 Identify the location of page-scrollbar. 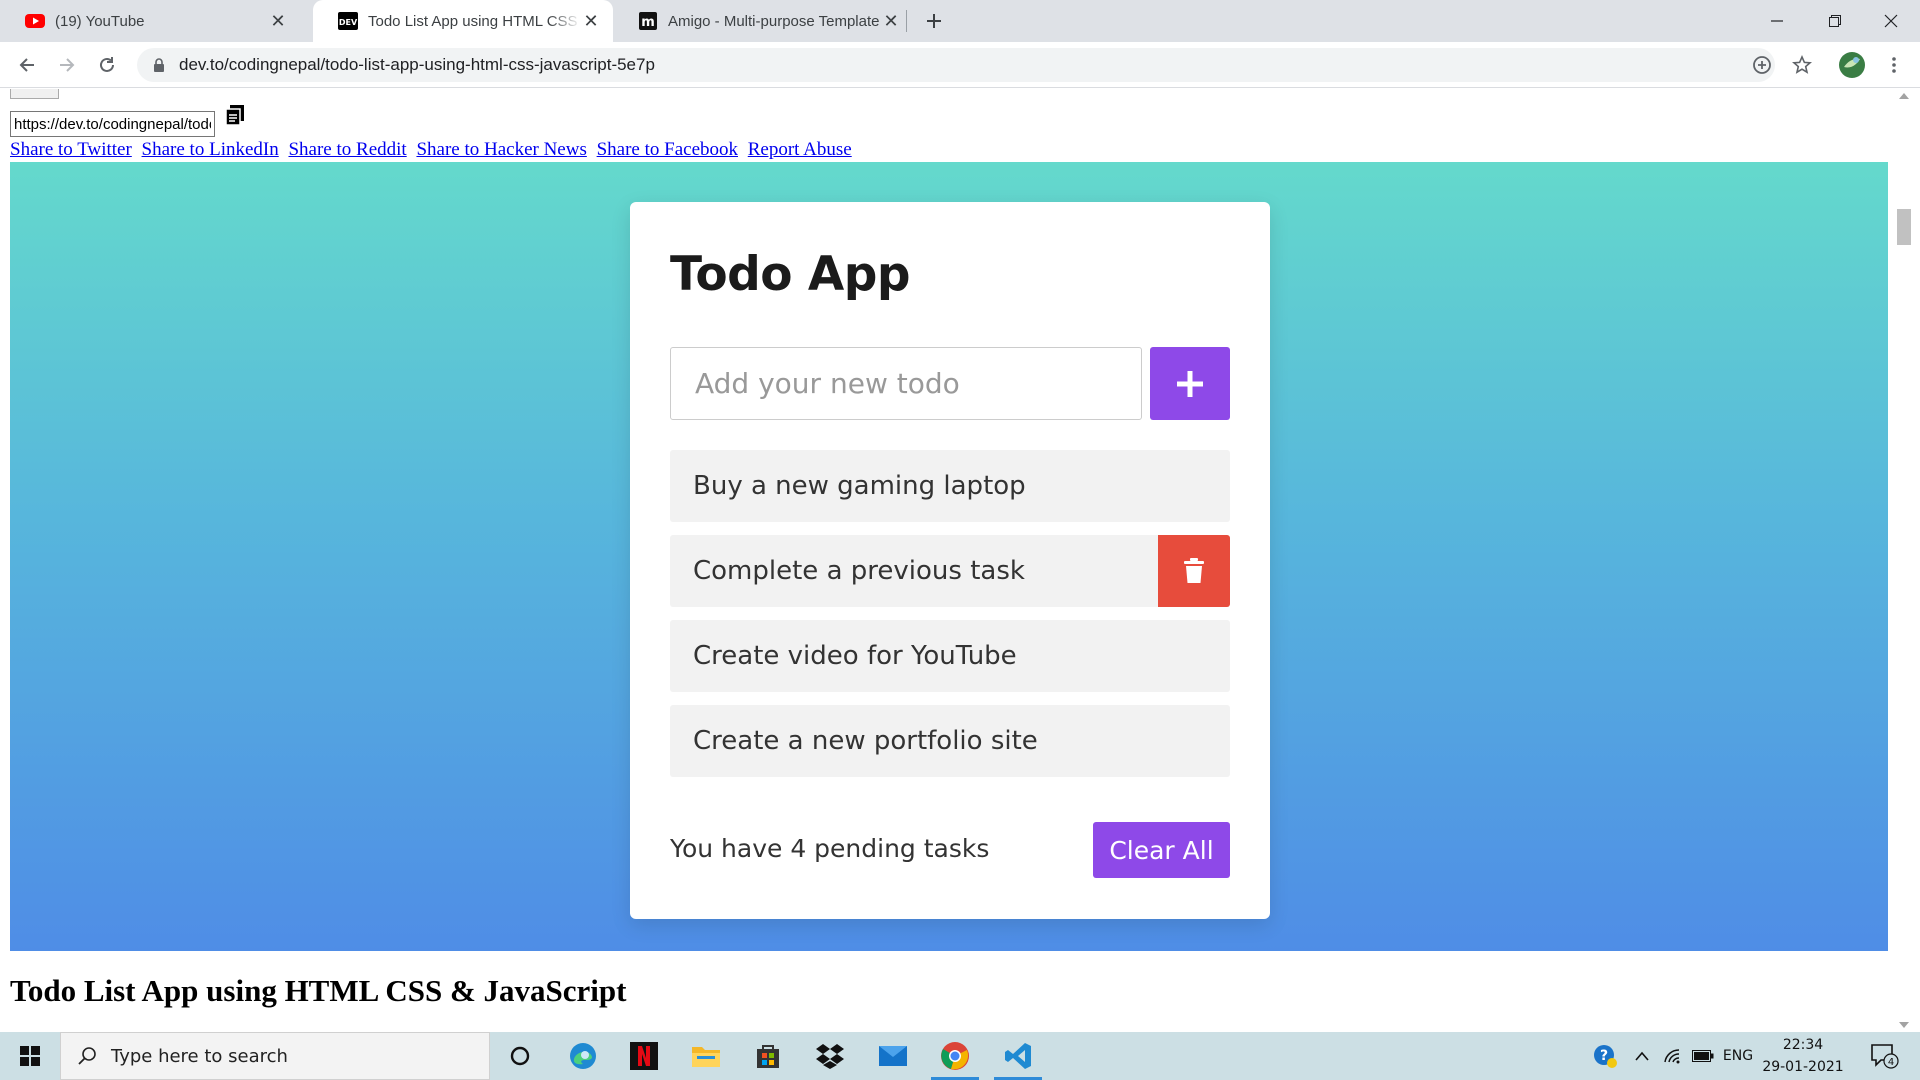
(1904, 560).